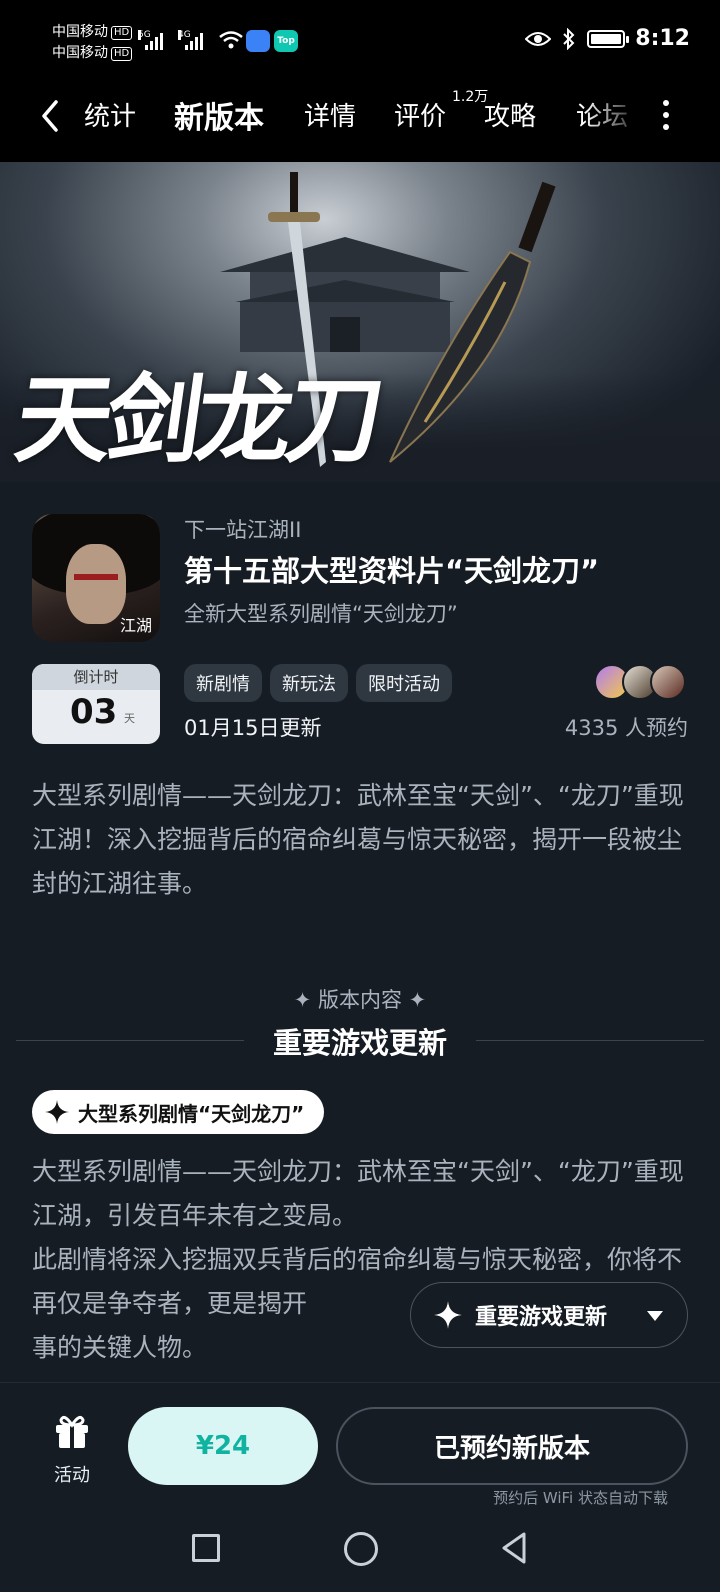  What do you see at coordinates (541, 1317) in the screenshot?
I see `section-jump-label: 重要游戏更新` at bounding box center [541, 1317].